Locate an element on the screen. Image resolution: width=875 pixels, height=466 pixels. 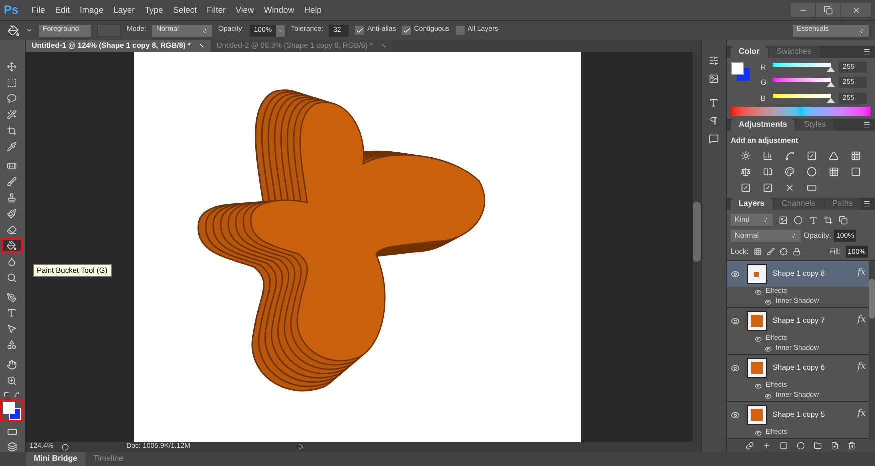
color-spectrum is located at coordinates (800, 111).